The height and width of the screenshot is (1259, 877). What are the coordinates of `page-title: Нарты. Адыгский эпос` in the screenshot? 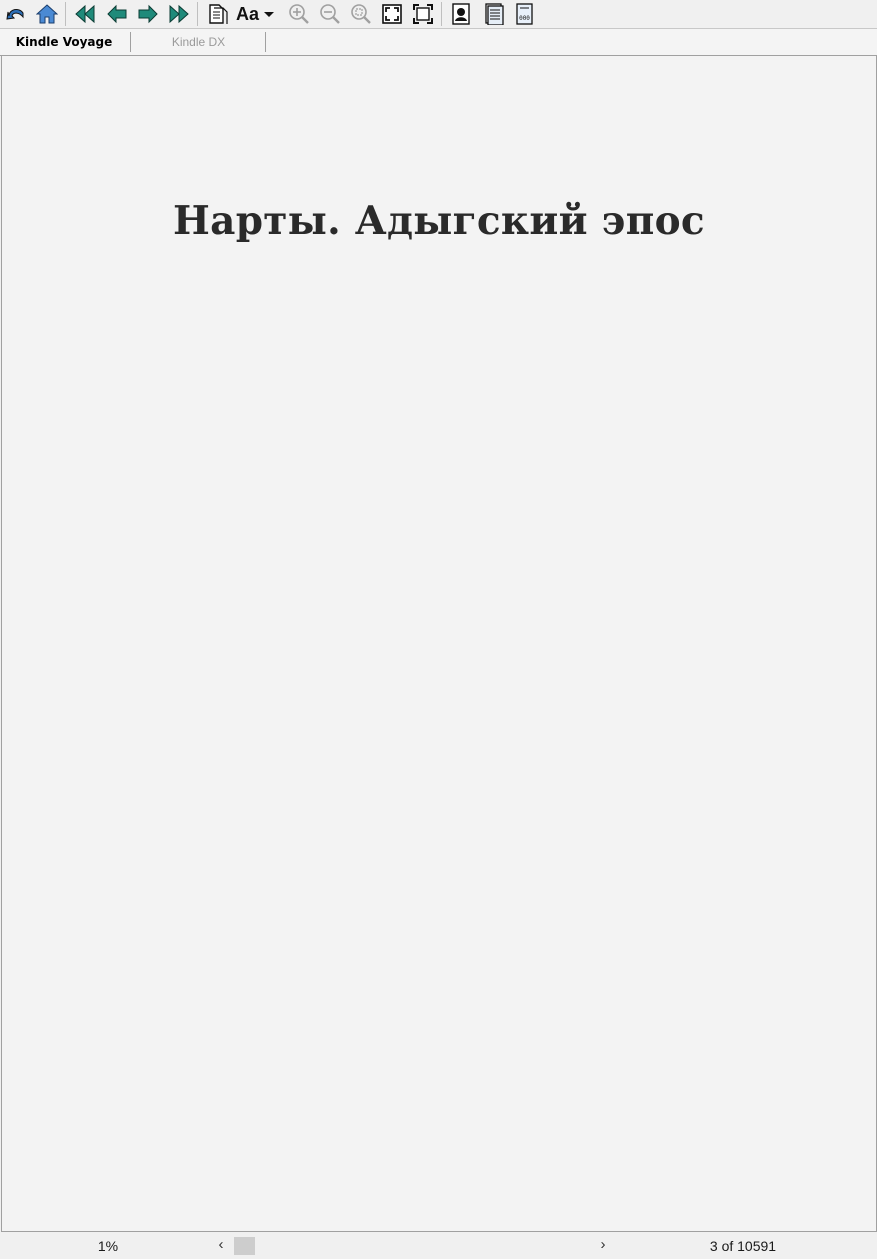 It's located at (439, 221).